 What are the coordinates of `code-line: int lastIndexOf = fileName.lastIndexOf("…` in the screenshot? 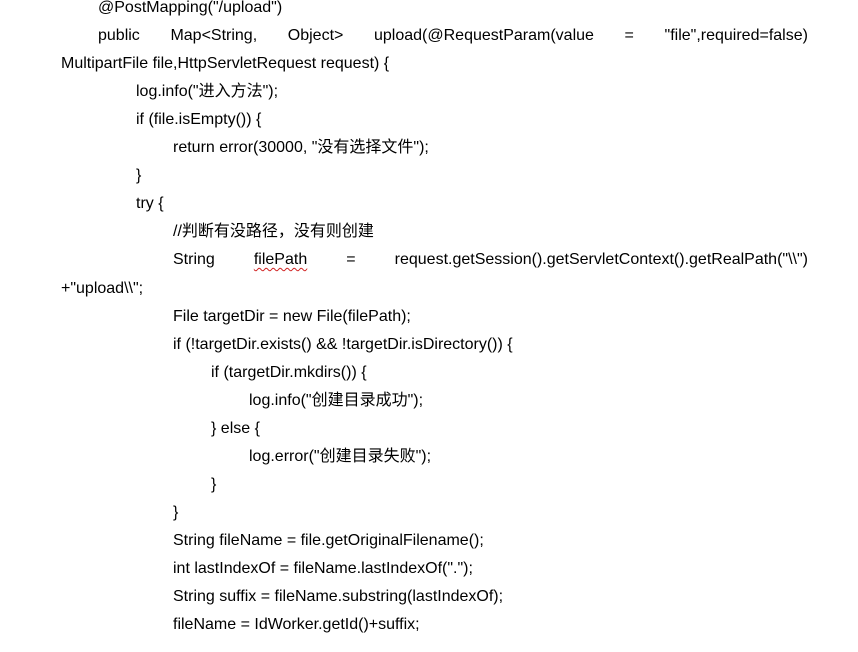 It's located at (323, 568).